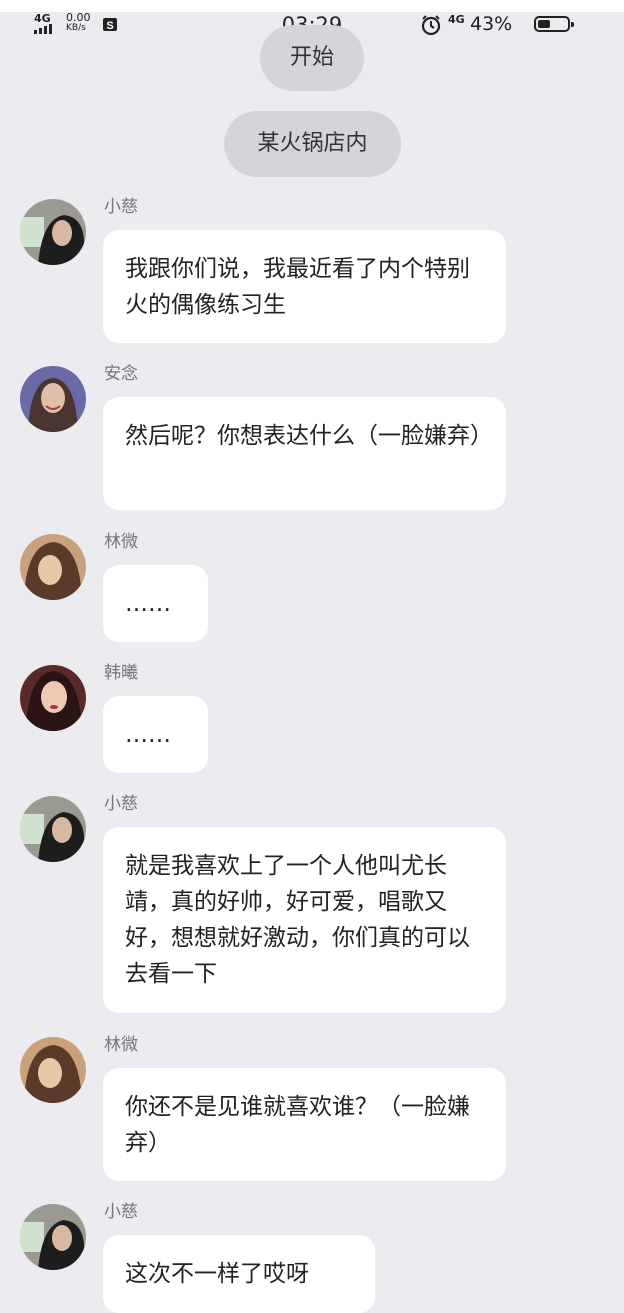 This screenshot has width=624, height=1313. Describe the element at coordinates (554, 24) in the screenshot. I see `battery-icon` at that location.